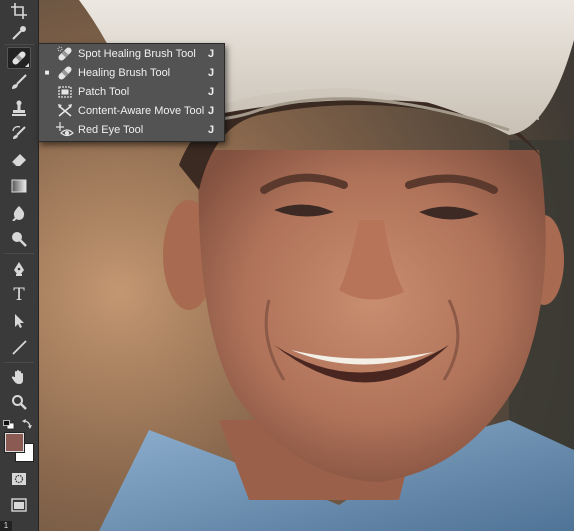  I want to click on menu-item-label: Patch Tool, so click(104, 91).